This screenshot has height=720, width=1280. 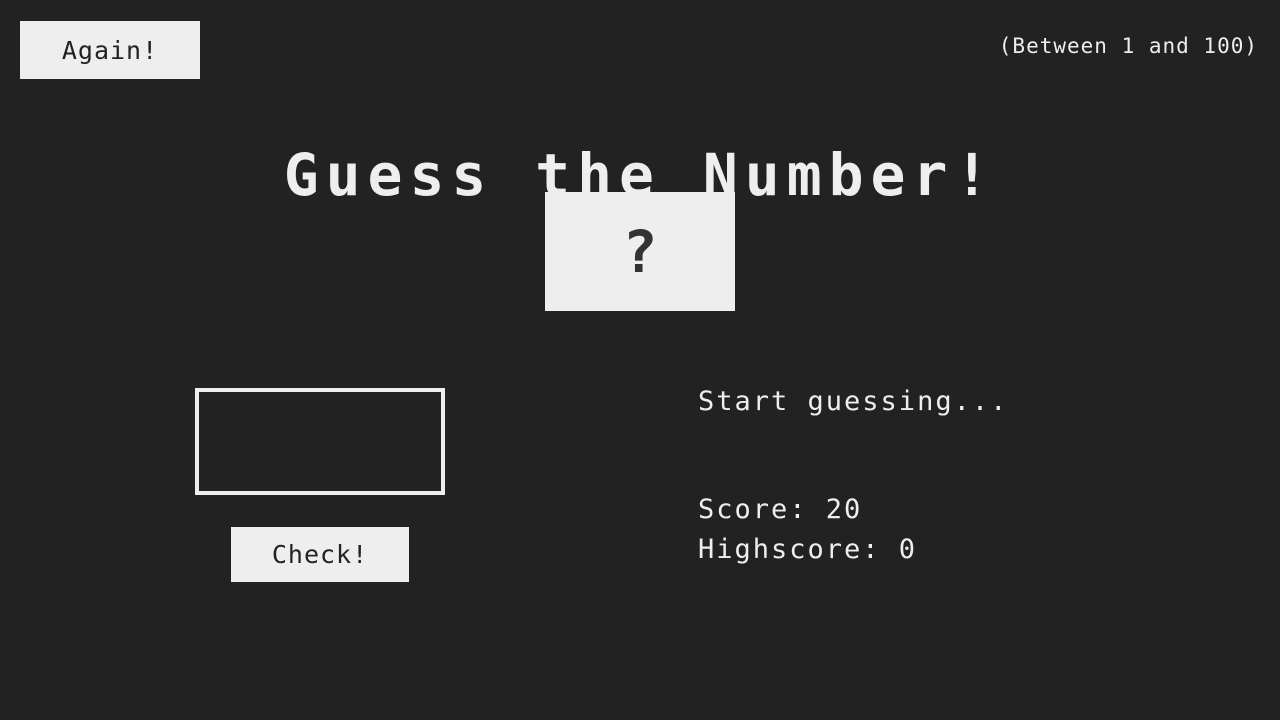 What do you see at coordinates (320, 554) in the screenshot?
I see `check-button: Check!` at bounding box center [320, 554].